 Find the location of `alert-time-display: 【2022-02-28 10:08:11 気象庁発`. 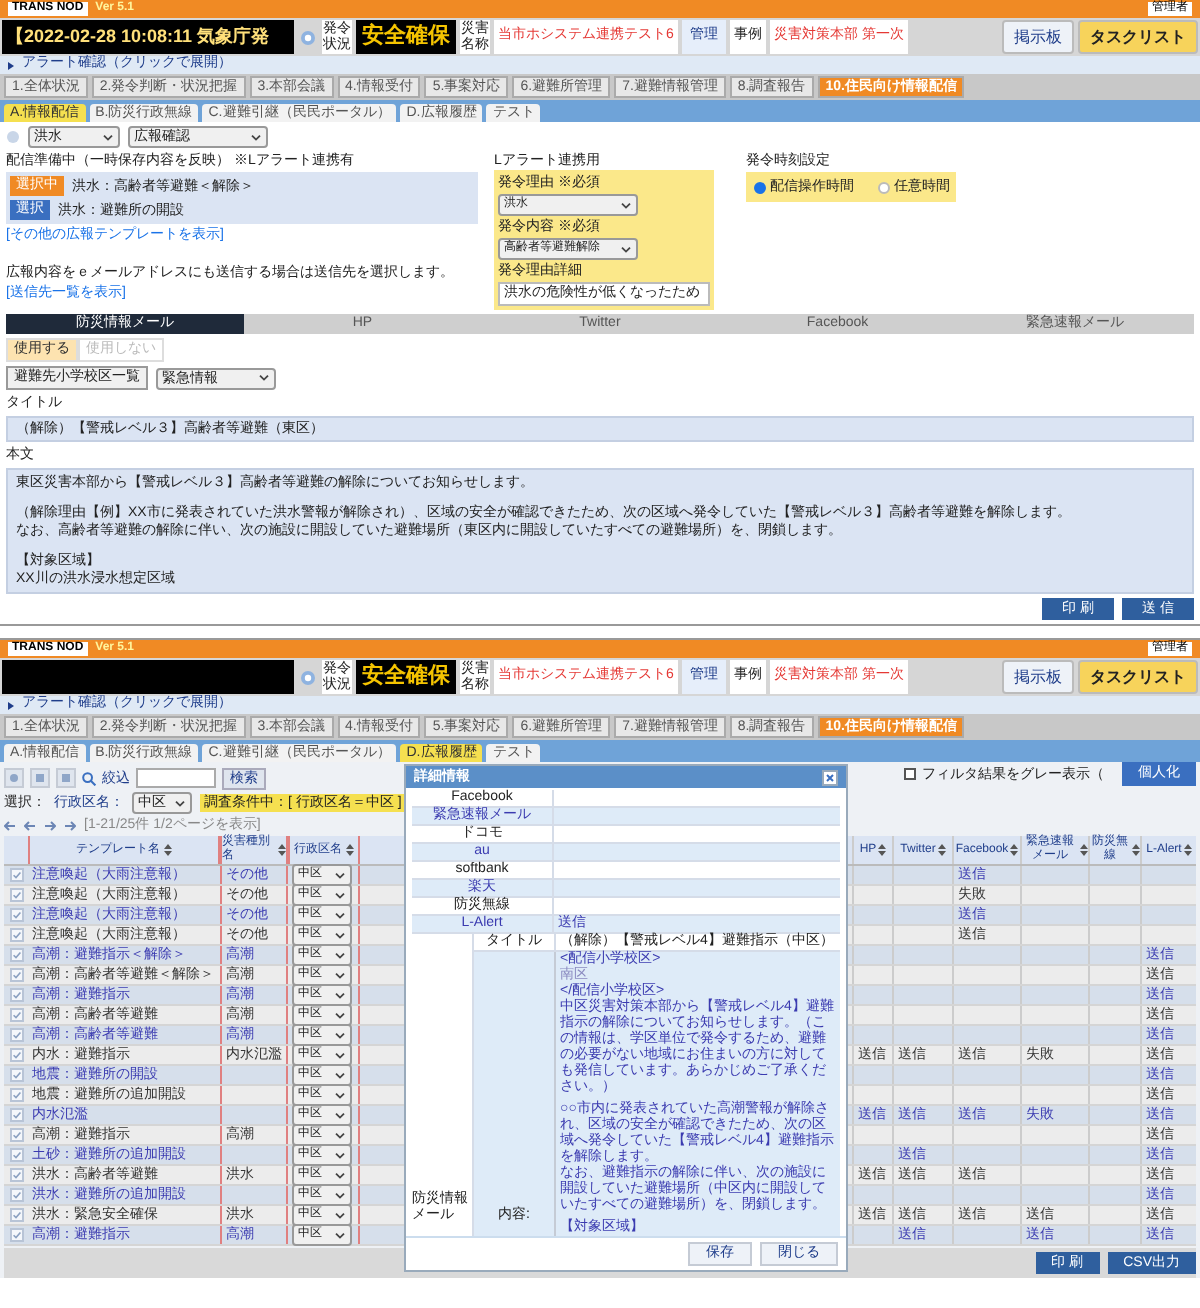

alert-time-display: 【2022-02-28 10:08:11 気象庁発 is located at coordinates (148, 37).